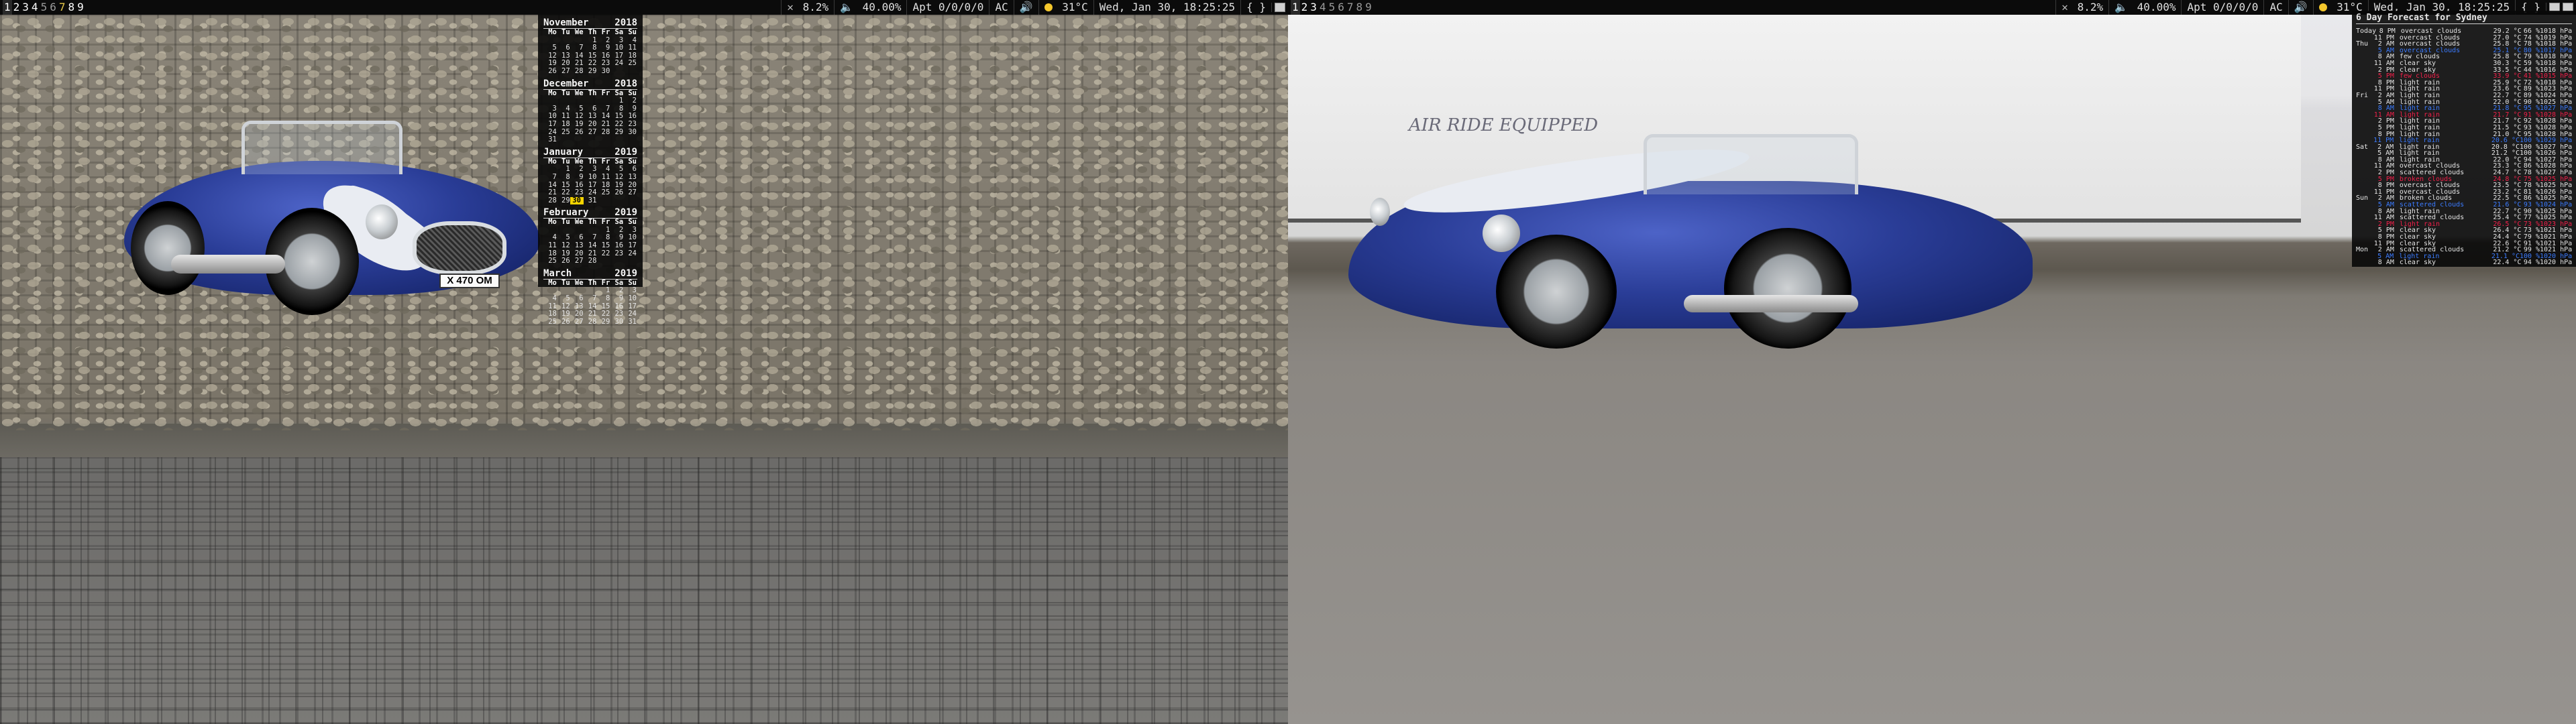 This screenshot has height=724, width=2576. I want to click on calendar-month-header: February 2019, so click(590, 213).